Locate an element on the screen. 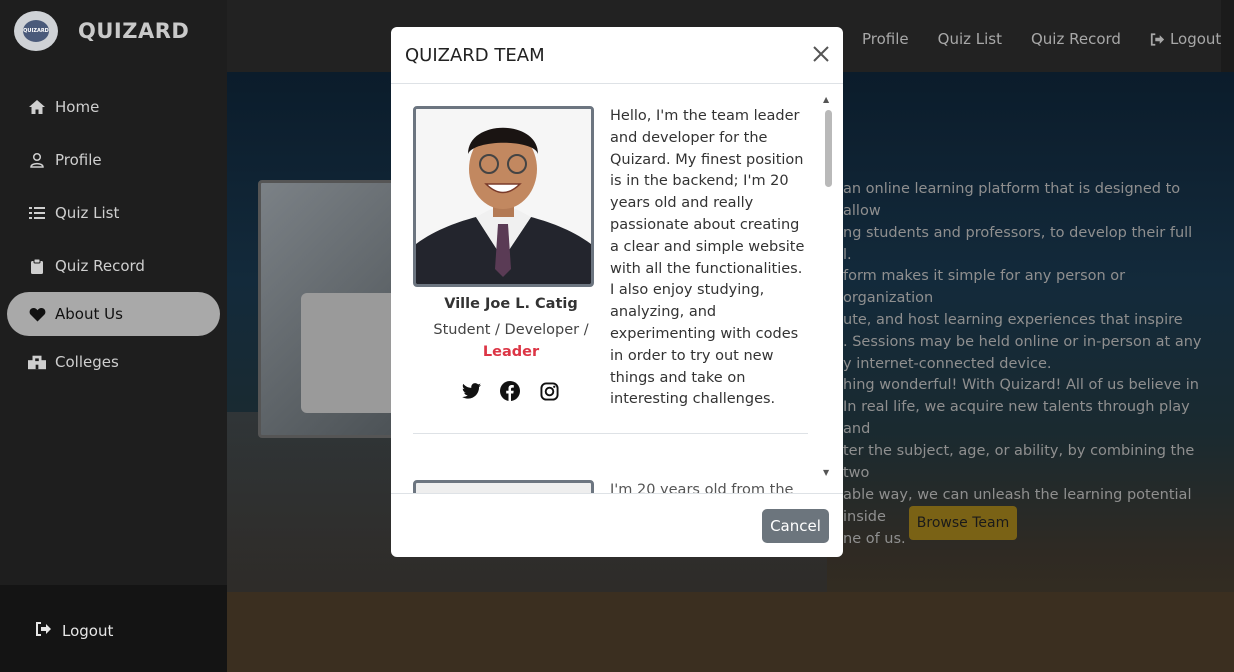  sidebar-item-home: Home is located at coordinates (113, 107).